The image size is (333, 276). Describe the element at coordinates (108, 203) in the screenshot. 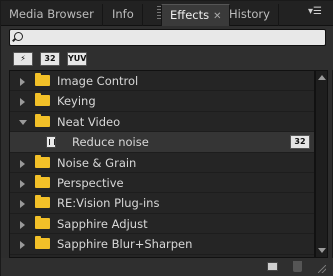

I see `tree-item-label: RE:Vision Plug-ins` at that location.